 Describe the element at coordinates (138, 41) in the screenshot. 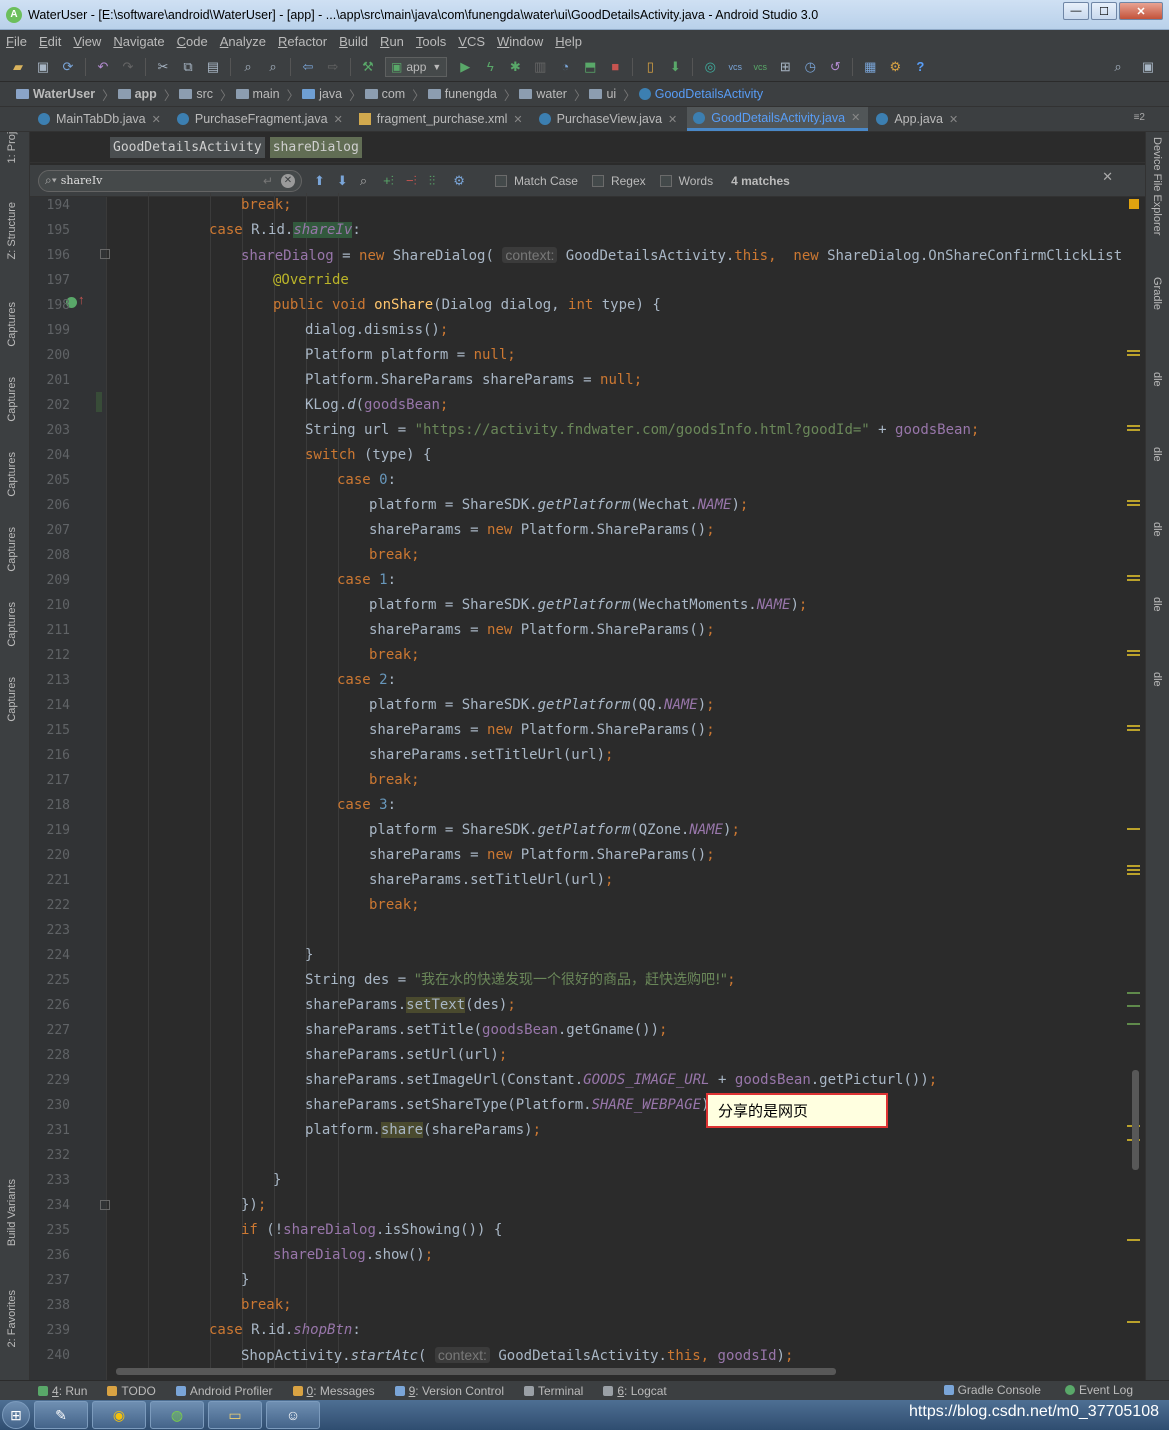

I see `menu-navigate: Navigate` at that location.